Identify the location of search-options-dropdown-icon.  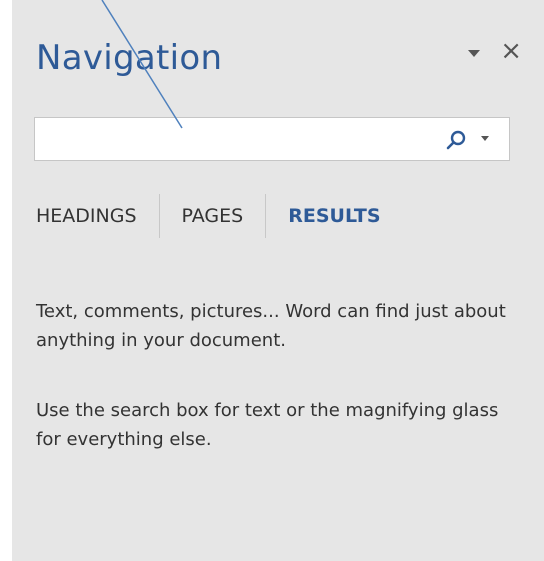
(485, 138).